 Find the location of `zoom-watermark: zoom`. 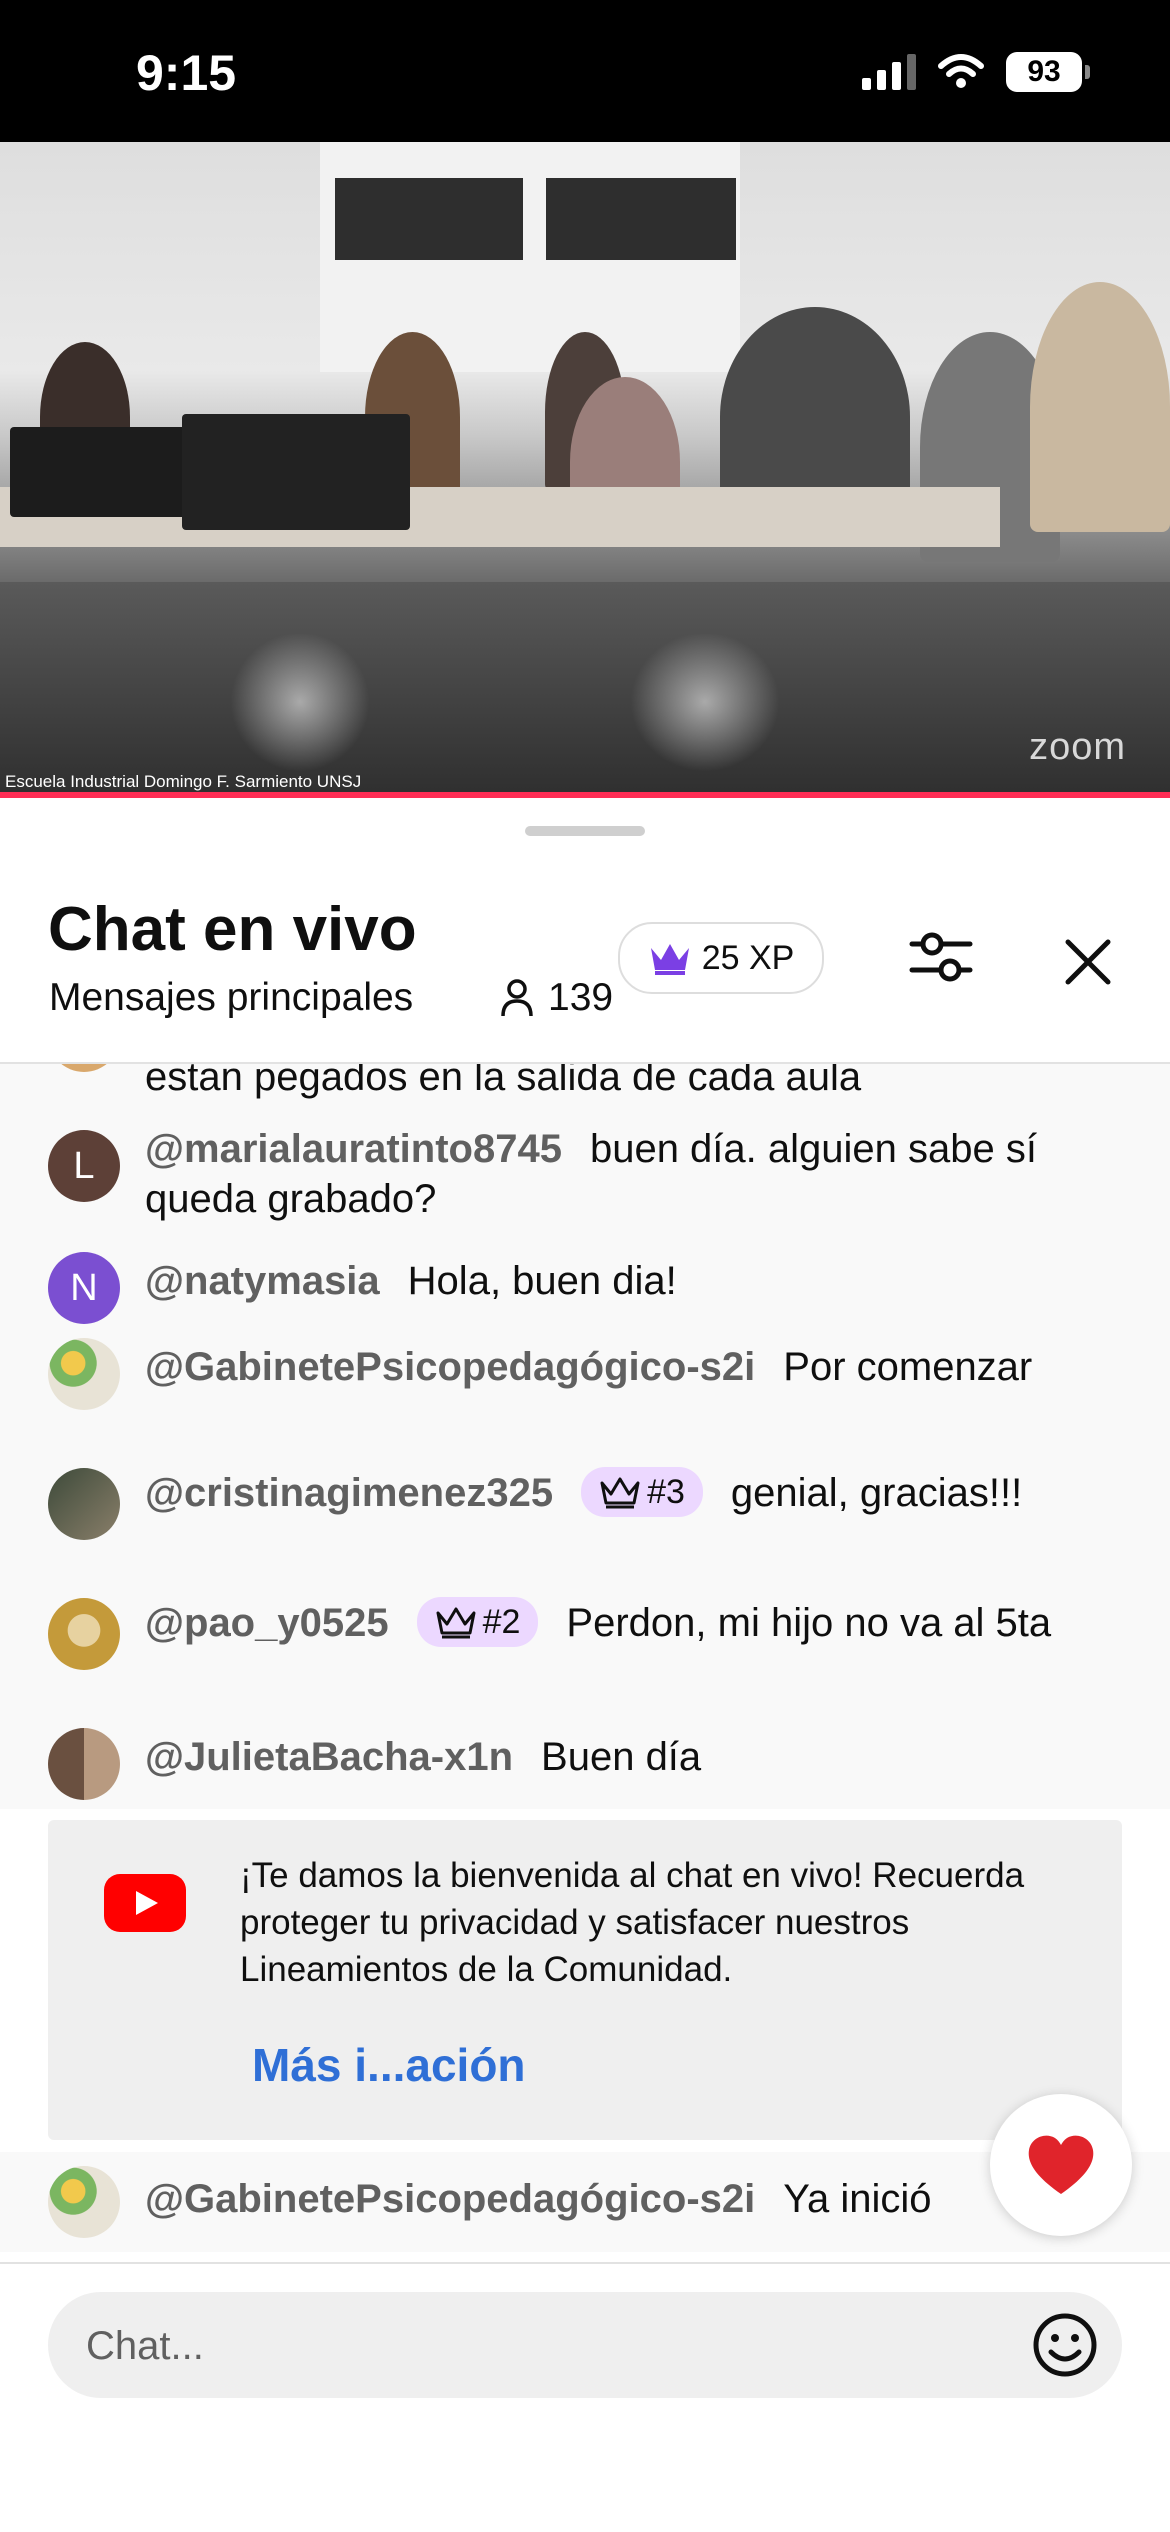

zoom-watermark: zoom is located at coordinates (1077, 747).